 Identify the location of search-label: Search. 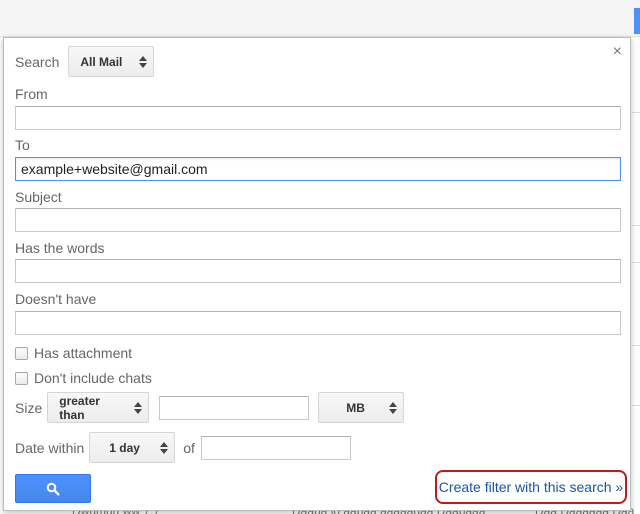
(37, 61).